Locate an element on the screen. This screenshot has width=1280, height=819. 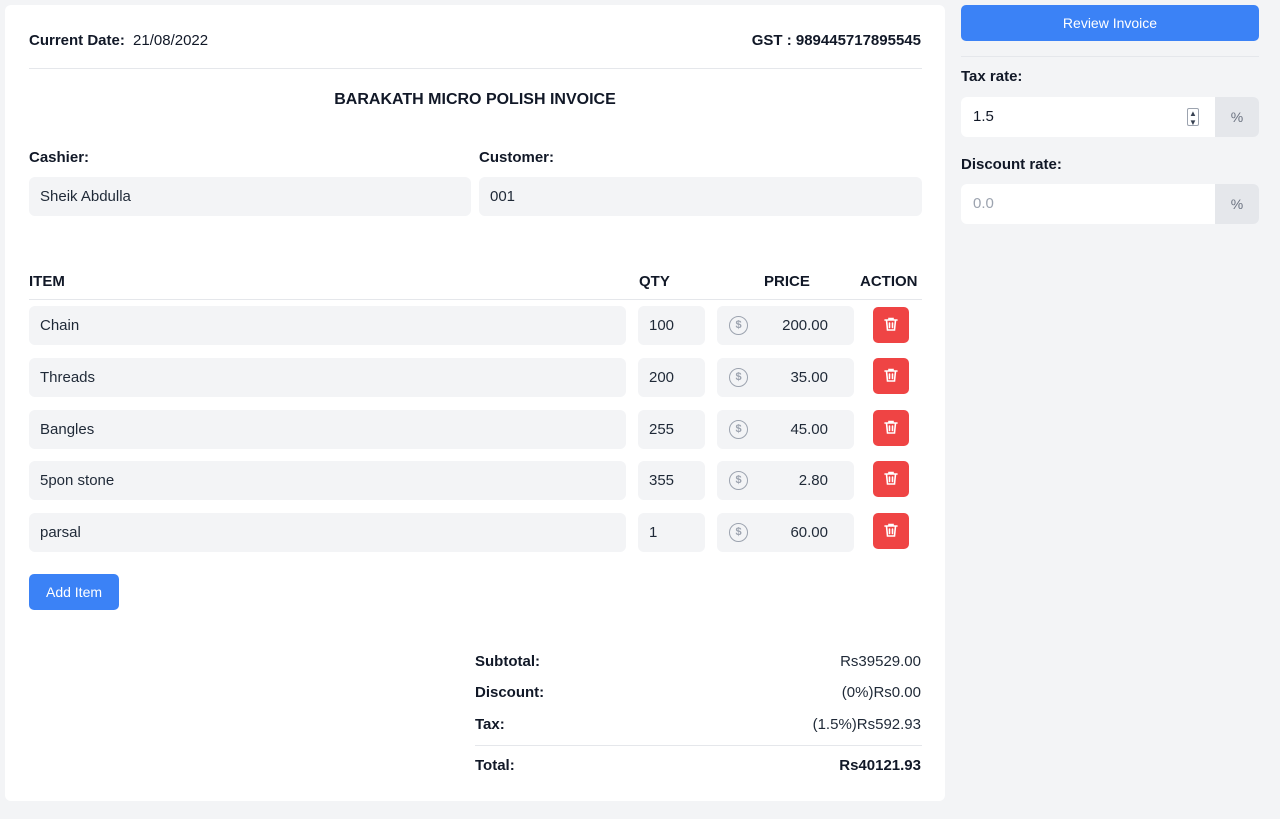
item-qty-input: 355 is located at coordinates (671, 480).